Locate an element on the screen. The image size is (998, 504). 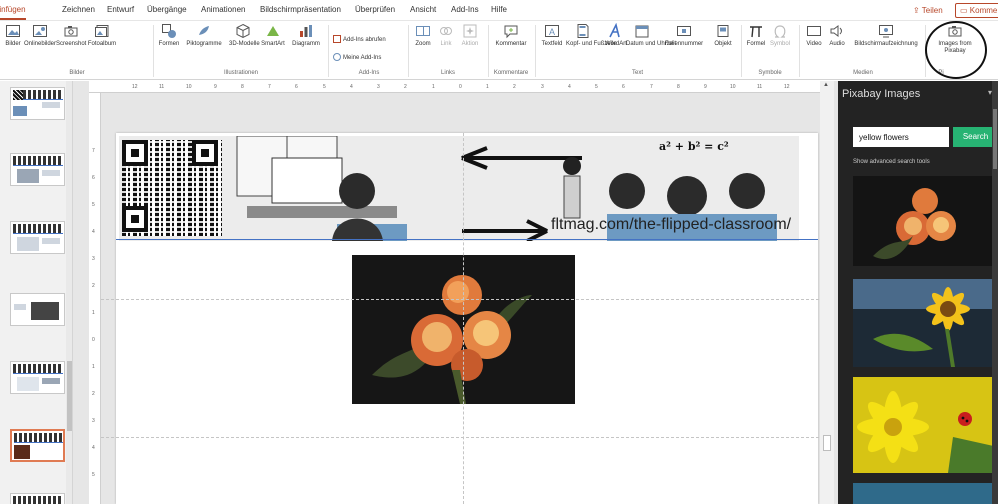
store-icon is located at coordinates (337, 39).